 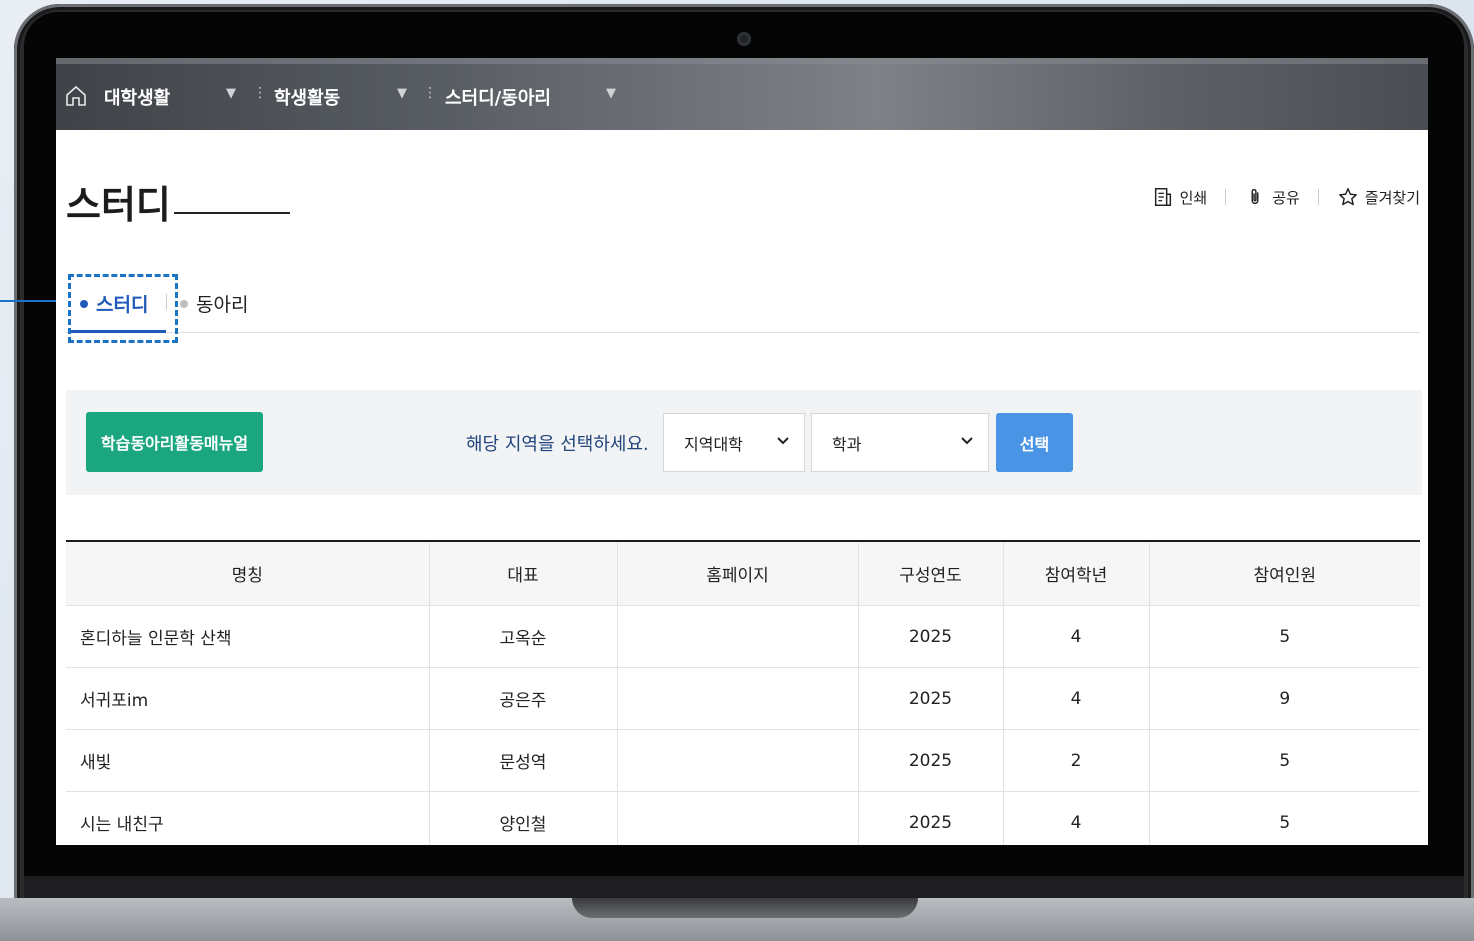 I want to click on cell-members: 9, so click(x=1284, y=698).